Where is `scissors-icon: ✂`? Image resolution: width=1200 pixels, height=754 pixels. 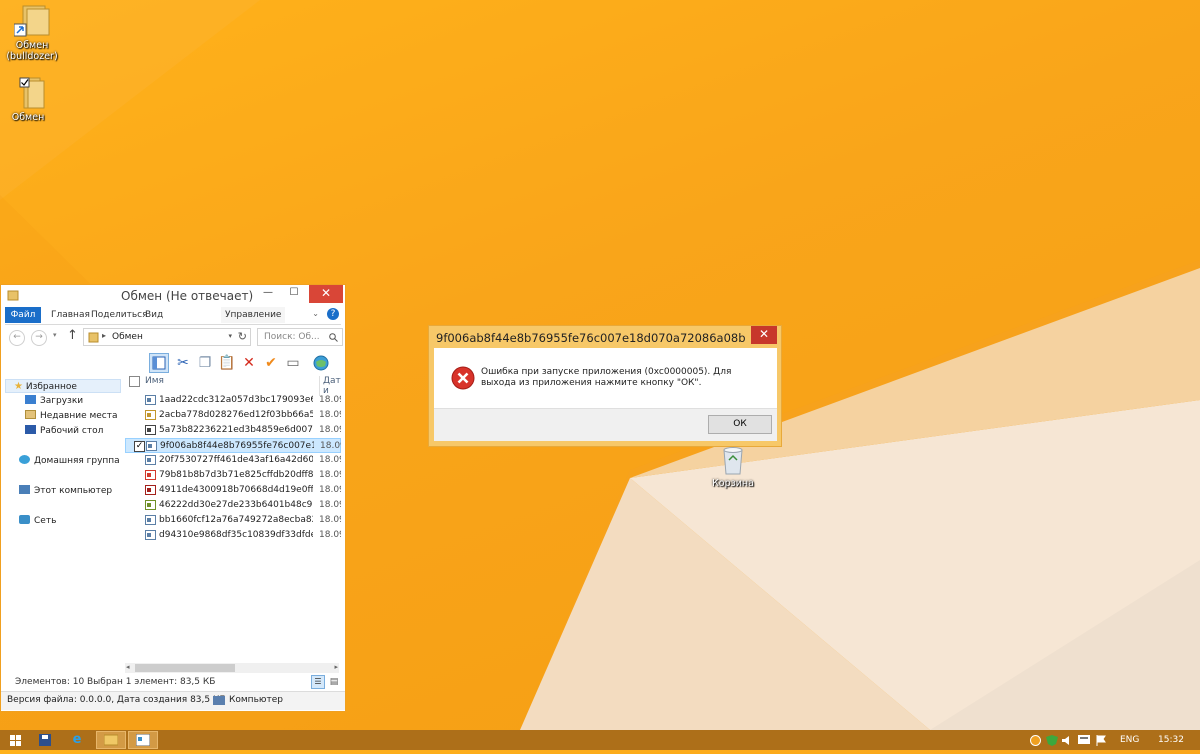 scissors-icon: ✂ is located at coordinates (183, 363).